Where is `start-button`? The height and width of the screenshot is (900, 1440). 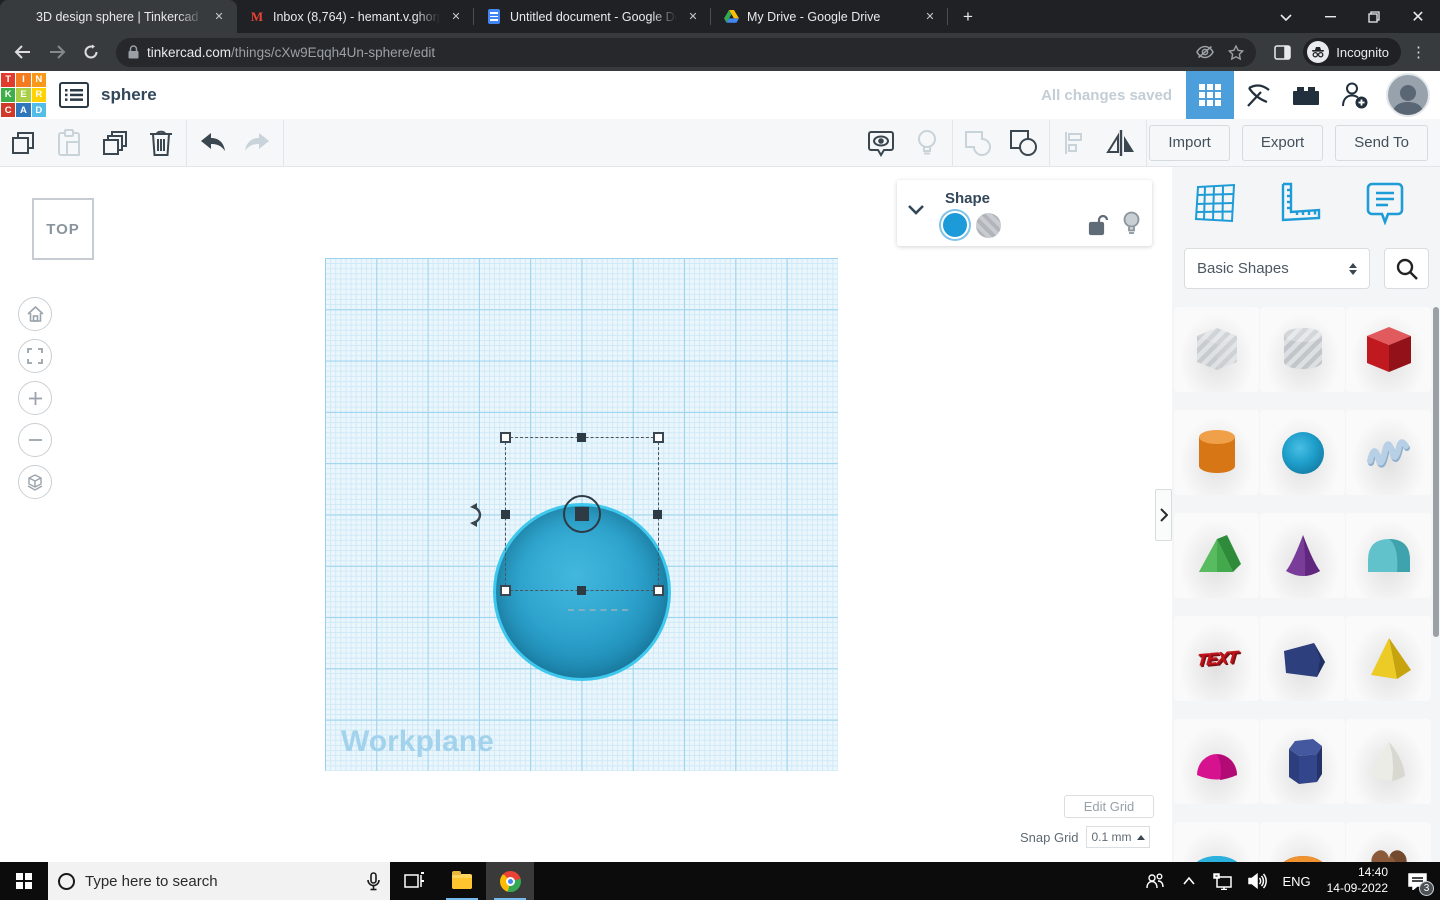
start-button is located at coordinates (24, 881).